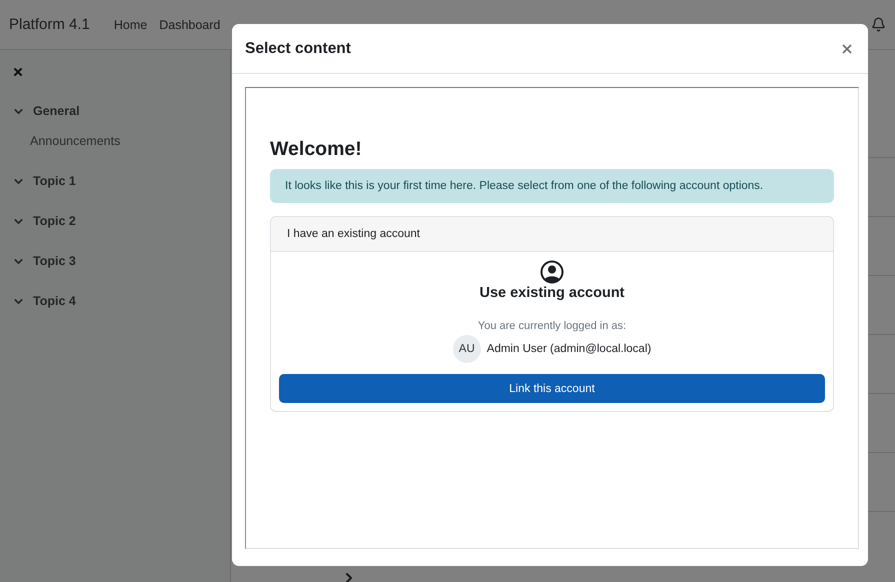 The image size is (895, 582). I want to click on card-header: I have an existing account, so click(552, 234).